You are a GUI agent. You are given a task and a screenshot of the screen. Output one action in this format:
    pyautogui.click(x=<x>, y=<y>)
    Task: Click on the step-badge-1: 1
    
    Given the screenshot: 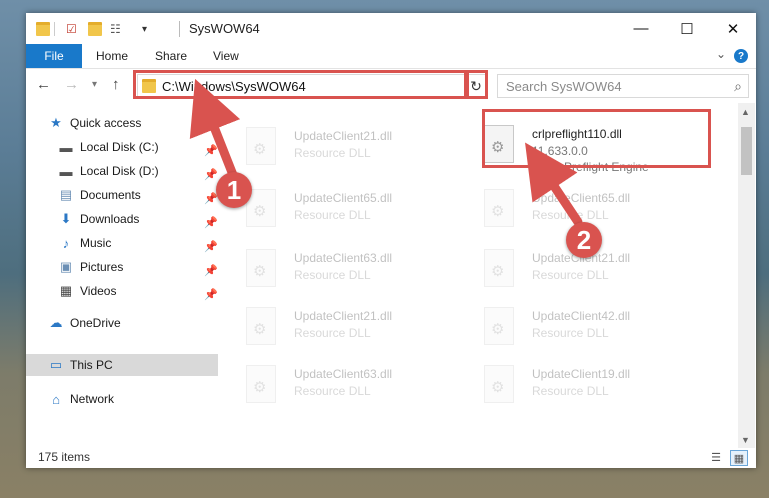 What is the action you would take?
    pyautogui.click(x=234, y=190)
    